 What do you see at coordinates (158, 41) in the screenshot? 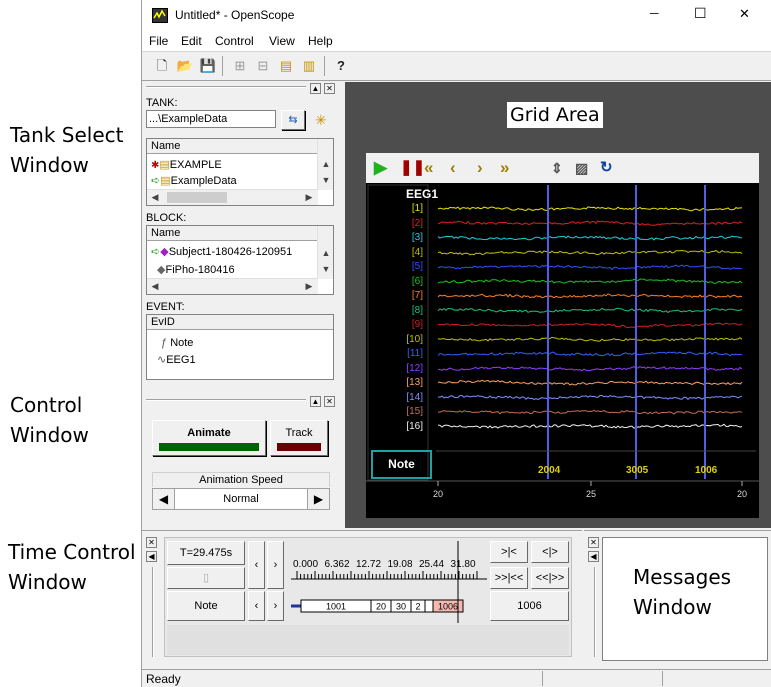
I see `menu-file: File` at bounding box center [158, 41].